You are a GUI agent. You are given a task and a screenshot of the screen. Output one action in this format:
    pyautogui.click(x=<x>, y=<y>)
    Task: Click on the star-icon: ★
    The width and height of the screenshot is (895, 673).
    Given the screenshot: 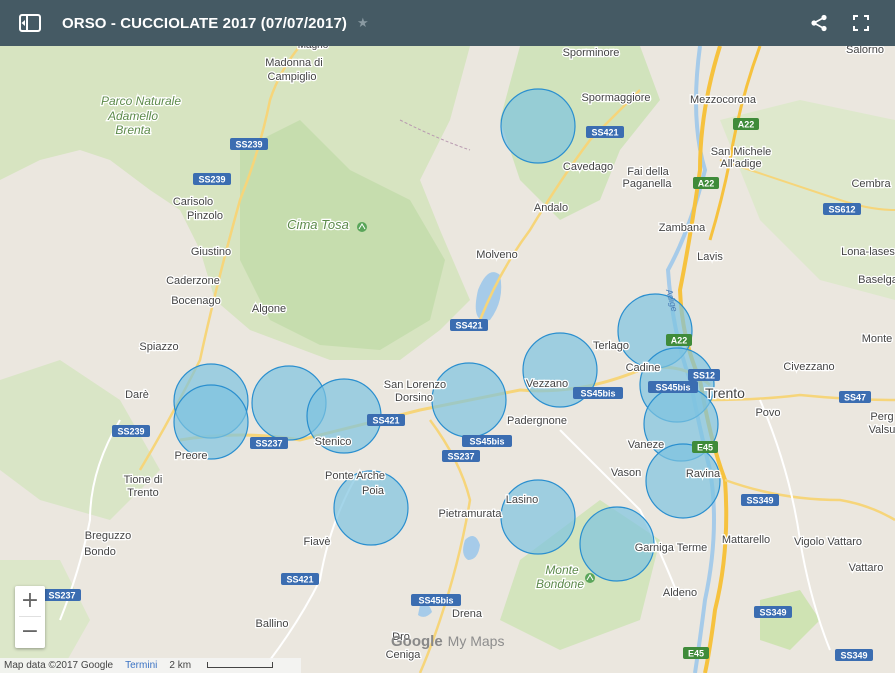 What is the action you would take?
    pyautogui.click(x=363, y=23)
    